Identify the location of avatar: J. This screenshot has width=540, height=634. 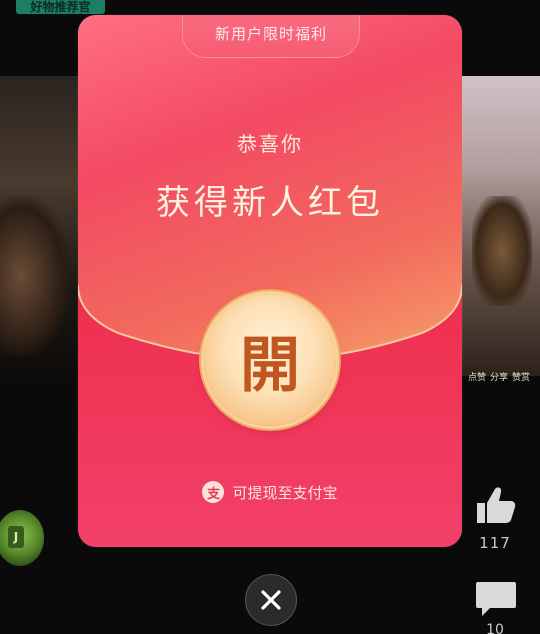
(22, 538).